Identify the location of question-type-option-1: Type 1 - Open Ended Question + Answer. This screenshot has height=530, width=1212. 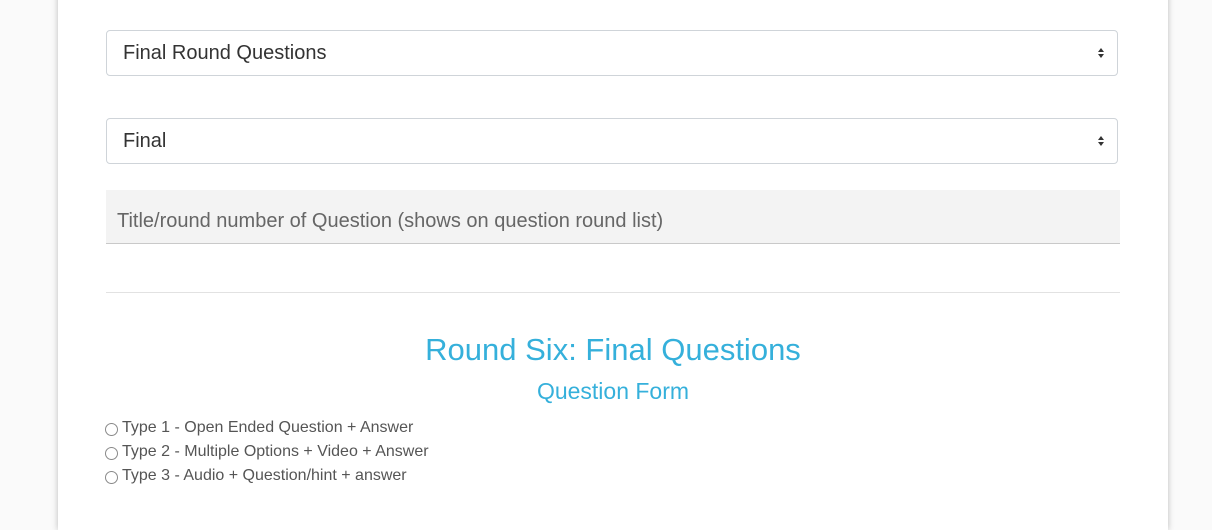
(267, 428).